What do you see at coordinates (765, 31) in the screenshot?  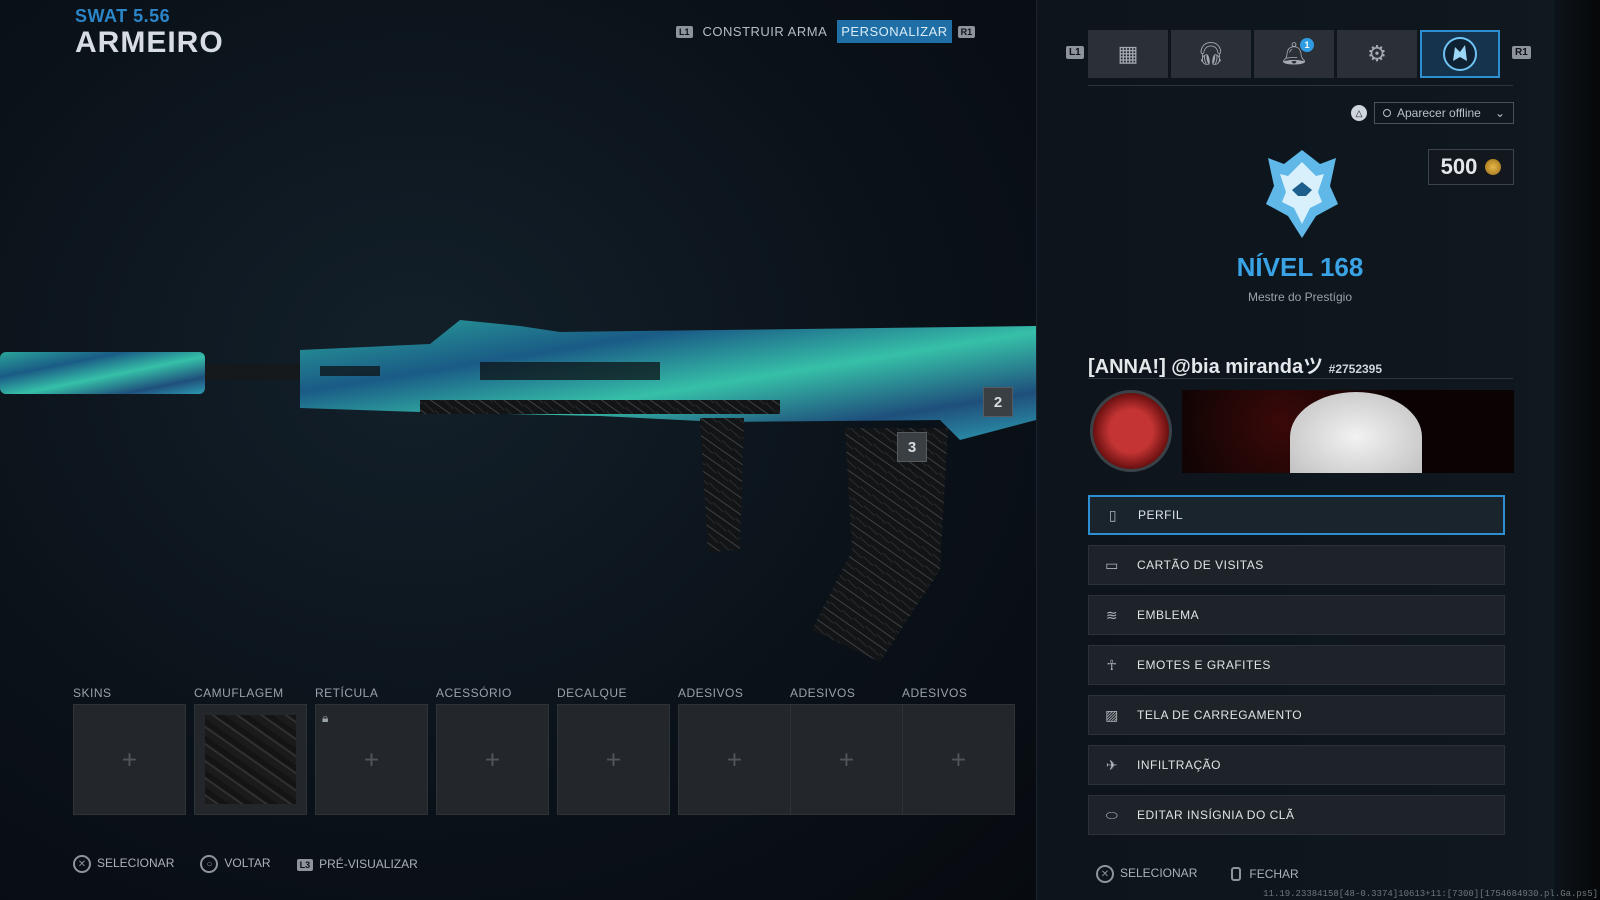 I see `tab-construir-arma: CONSTRUIR ARMA` at bounding box center [765, 31].